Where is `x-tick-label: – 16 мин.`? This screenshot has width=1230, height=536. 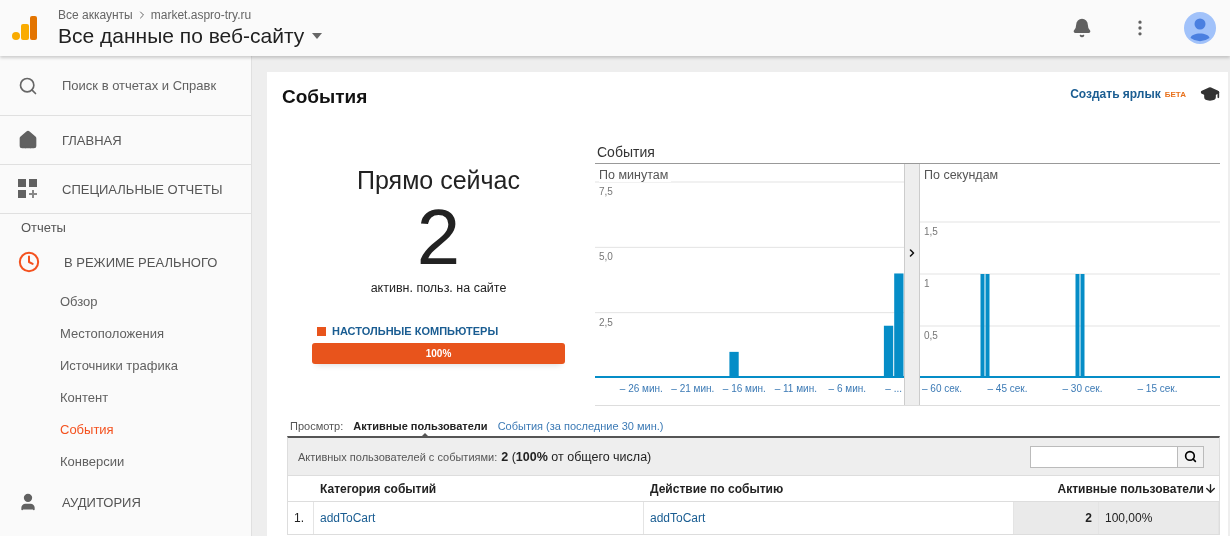
x-tick-label: – 16 мин. is located at coordinates (744, 388).